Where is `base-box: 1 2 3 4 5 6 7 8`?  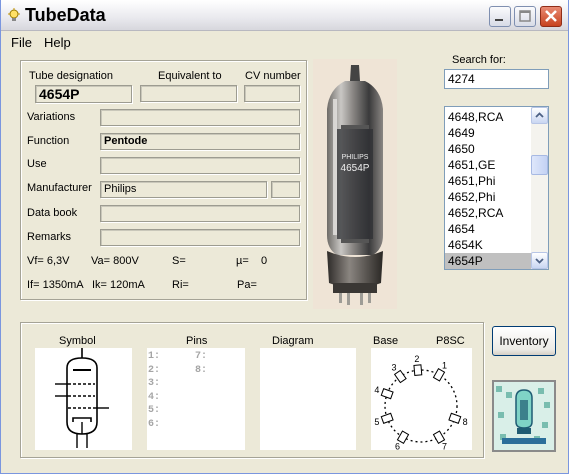 base-box: 1 2 3 4 5 6 7 8 is located at coordinates (421, 400).